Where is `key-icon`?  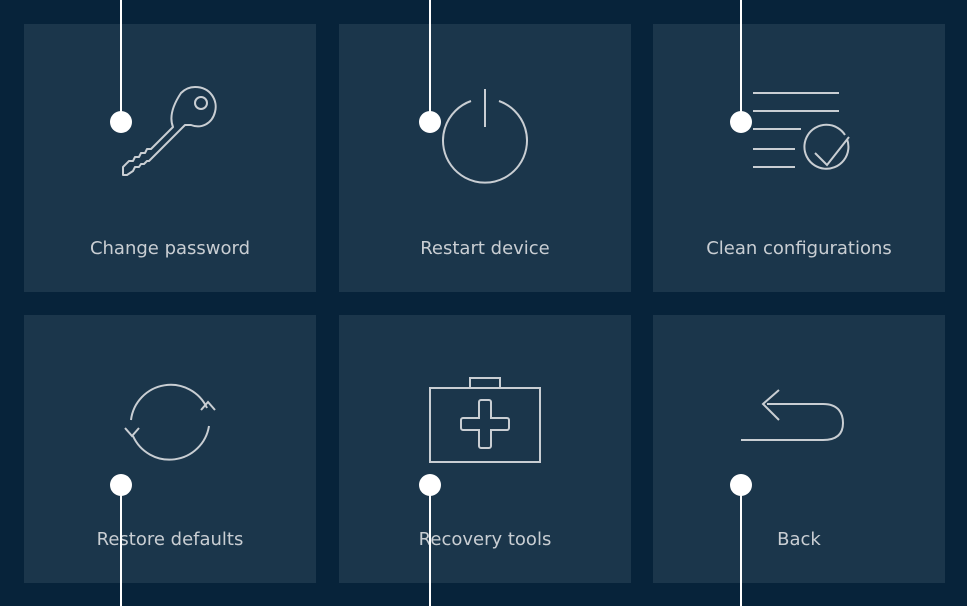 key-icon is located at coordinates (170, 134).